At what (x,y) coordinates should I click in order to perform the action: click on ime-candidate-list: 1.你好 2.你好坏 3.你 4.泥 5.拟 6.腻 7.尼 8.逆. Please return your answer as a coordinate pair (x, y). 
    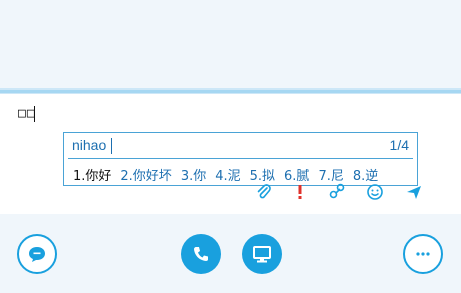
    Looking at the image, I should click on (225, 174).